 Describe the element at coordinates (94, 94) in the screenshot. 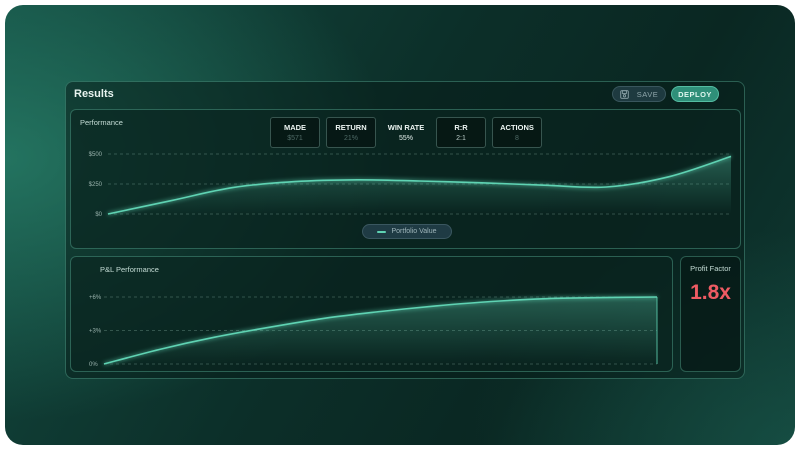

I see `results-title: Results` at that location.